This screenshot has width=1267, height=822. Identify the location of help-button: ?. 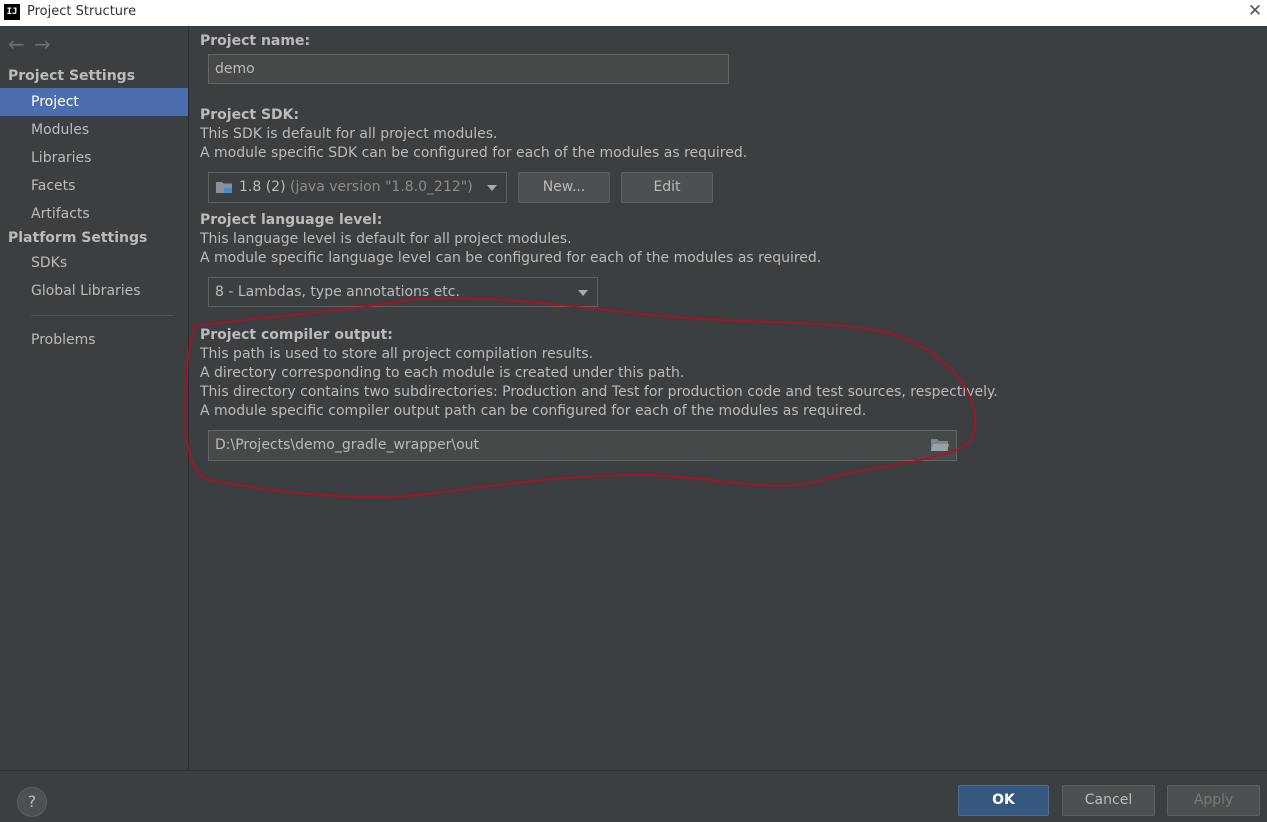
(32, 802).